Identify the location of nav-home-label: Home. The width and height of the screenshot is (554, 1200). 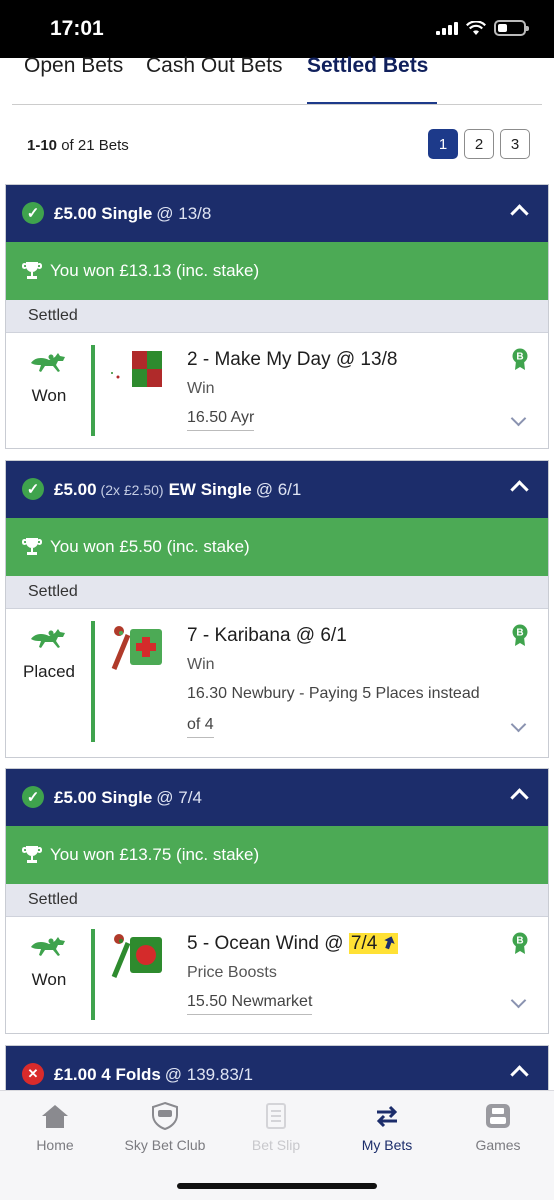
(55, 1145).